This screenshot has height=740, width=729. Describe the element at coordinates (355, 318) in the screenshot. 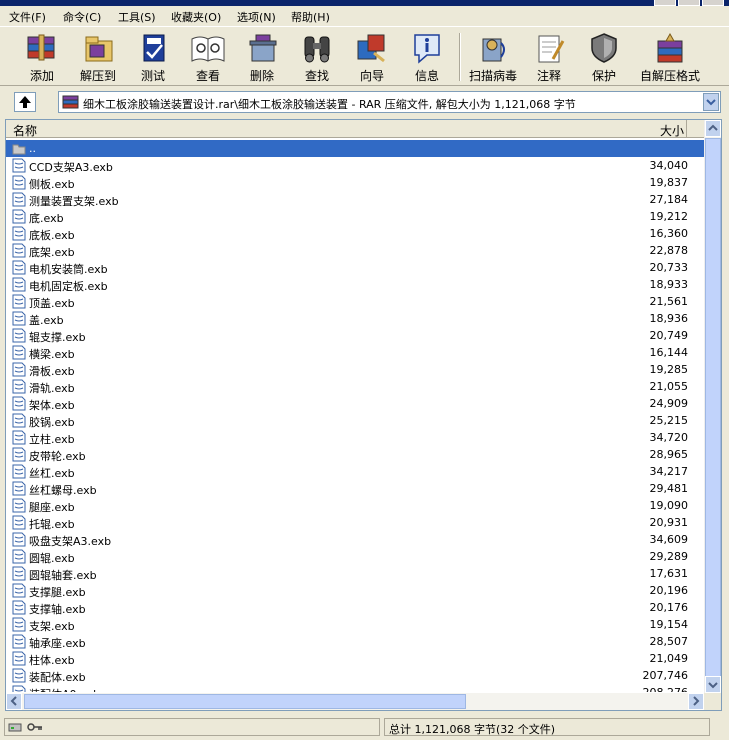

I see `file-row: 盖.exb 18,936` at that location.